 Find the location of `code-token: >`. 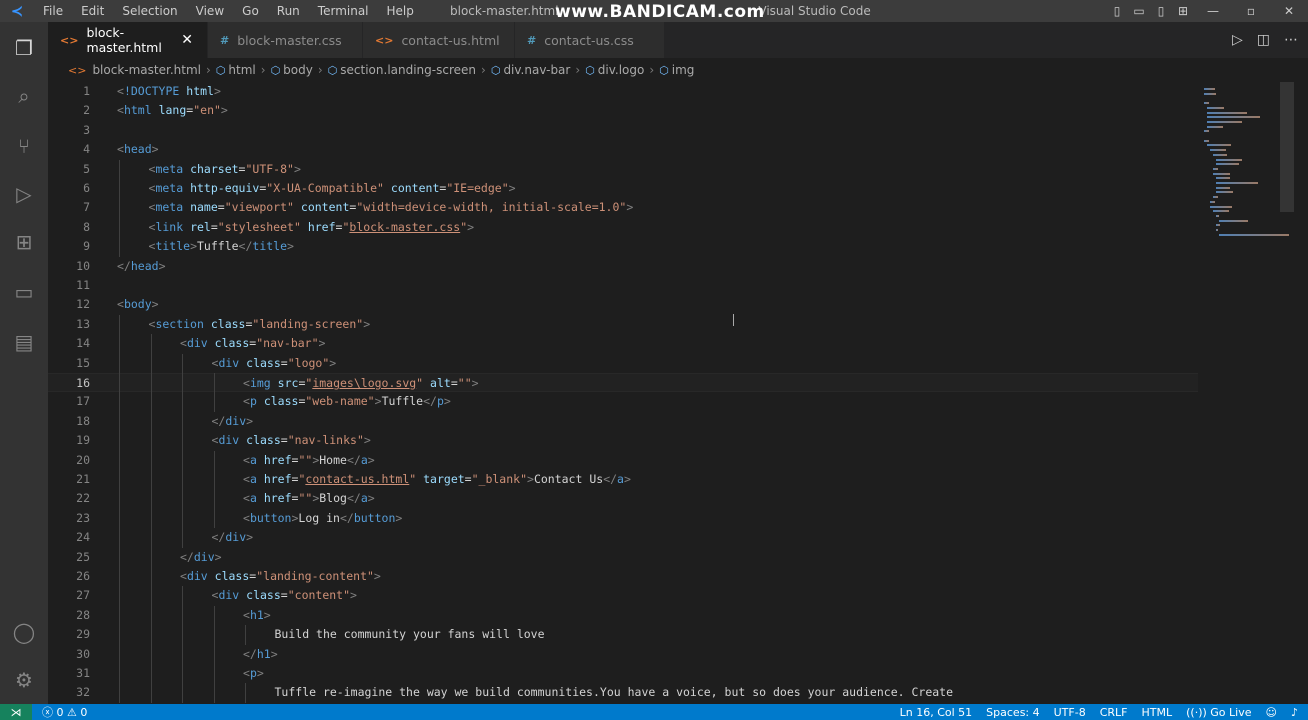

code-token: > is located at coordinates (447, 401).